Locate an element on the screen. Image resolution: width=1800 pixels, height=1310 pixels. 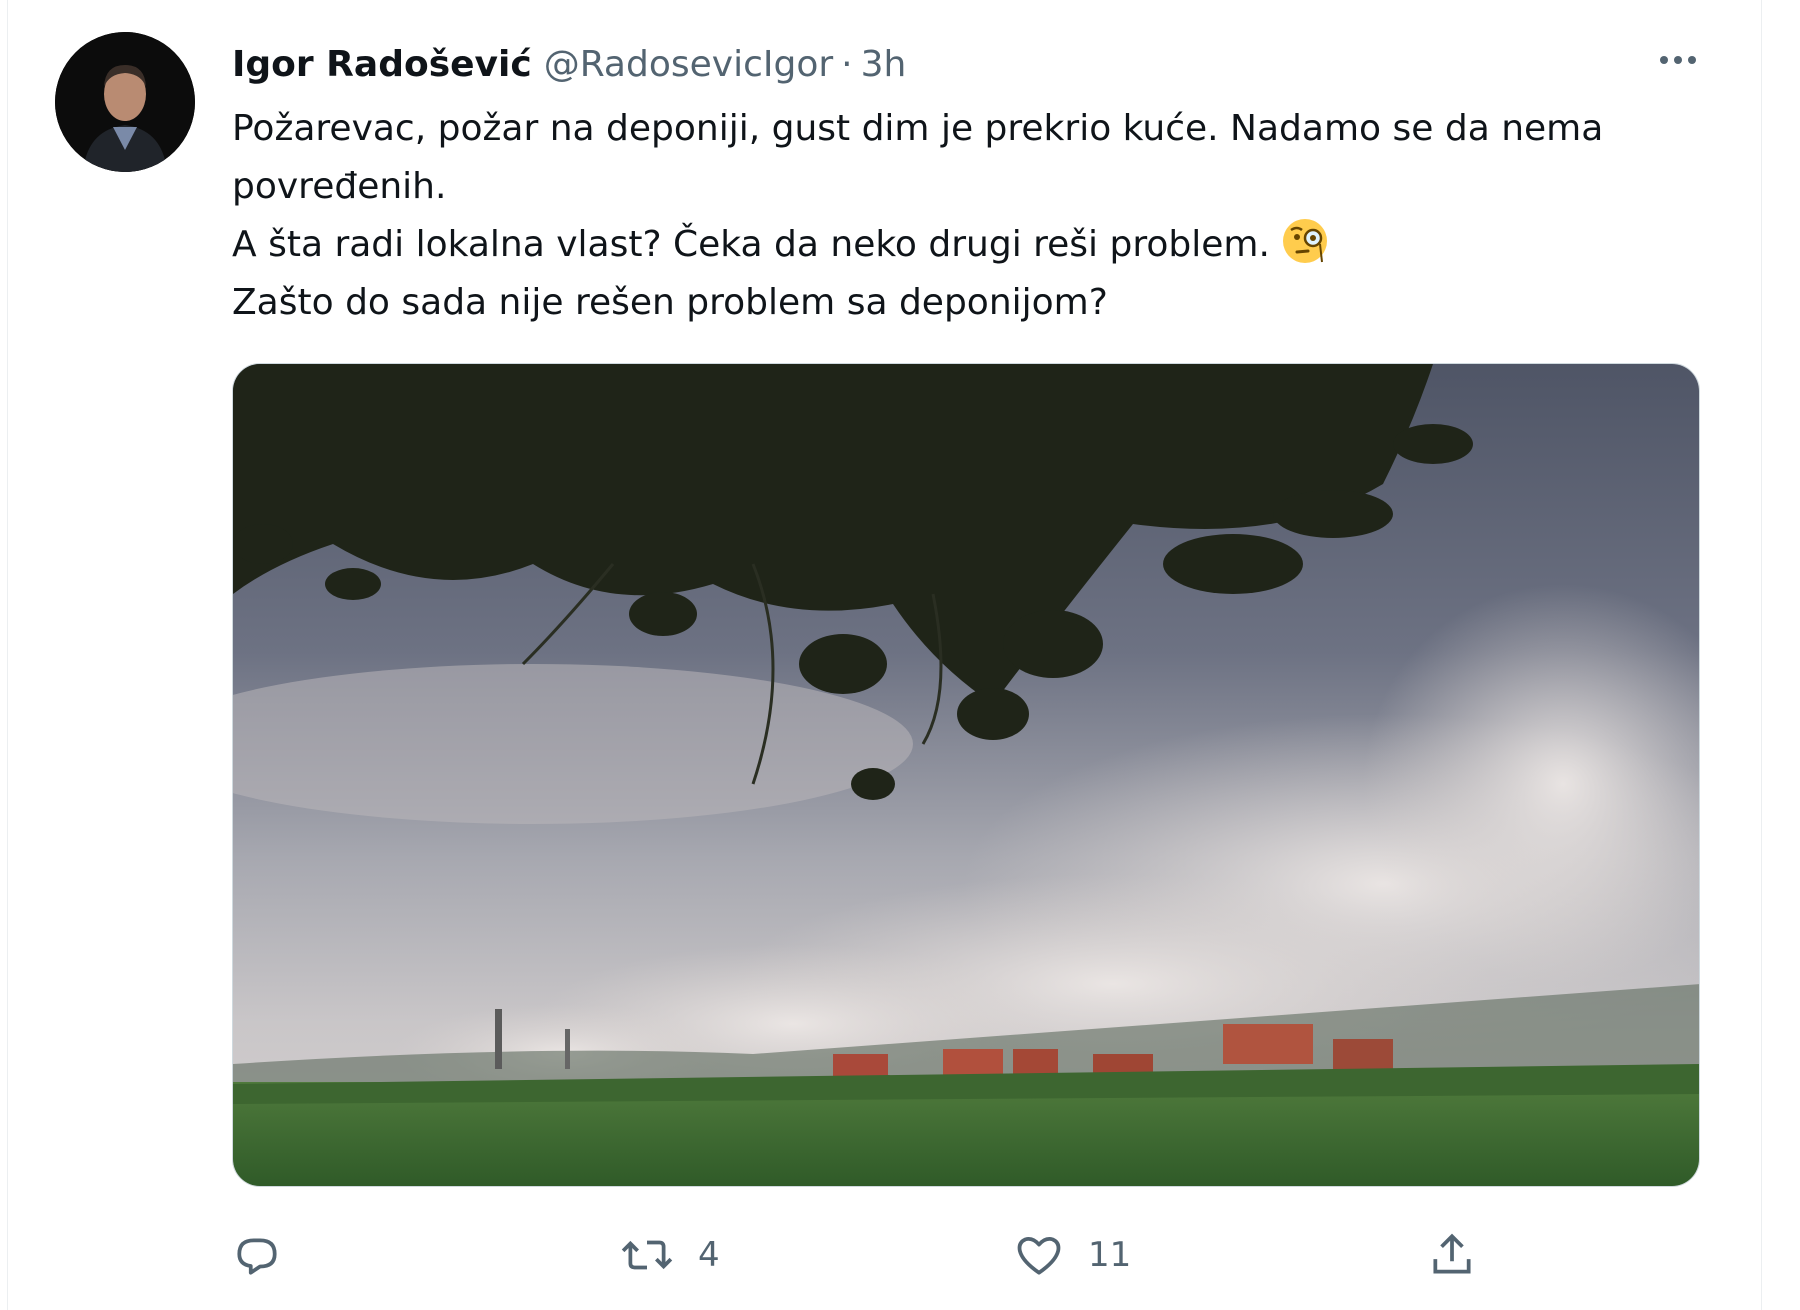
tweet-timestamp: 3h is located at coordinates (884, 64).